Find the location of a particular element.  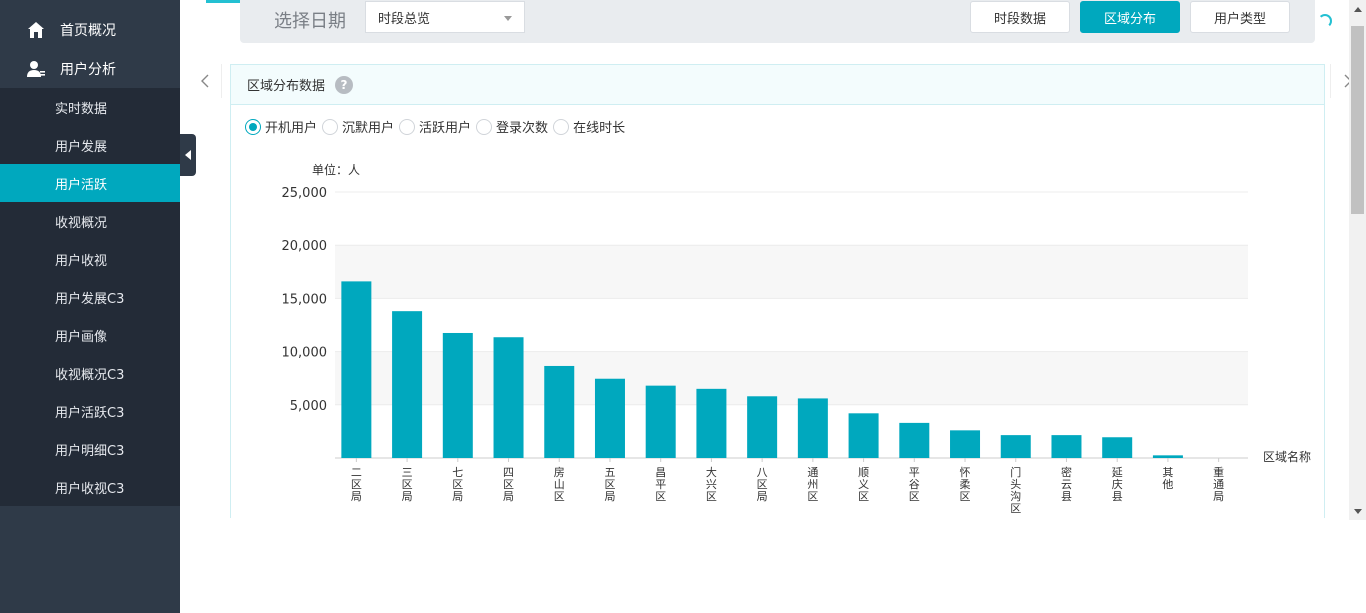

radio-label: 登录次数 is located at coordinates (522, 128).